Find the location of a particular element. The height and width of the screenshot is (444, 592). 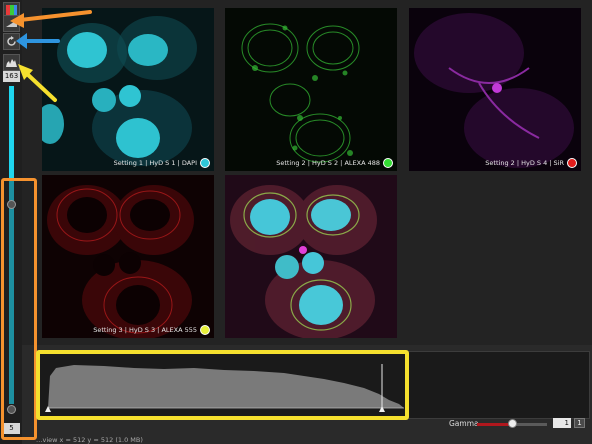

reset-button is located at coordinates (11, 41).